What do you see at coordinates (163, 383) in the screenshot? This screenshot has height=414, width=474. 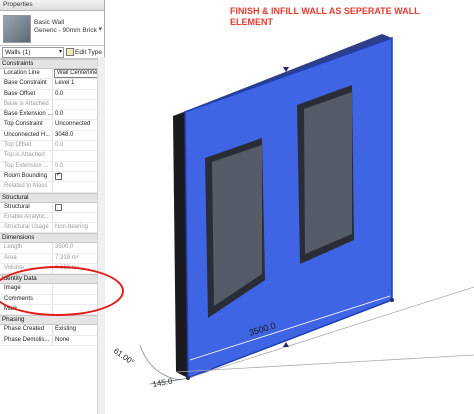 I see `thickness-dimension-text: 145.0` at bounding box center [163, 383].